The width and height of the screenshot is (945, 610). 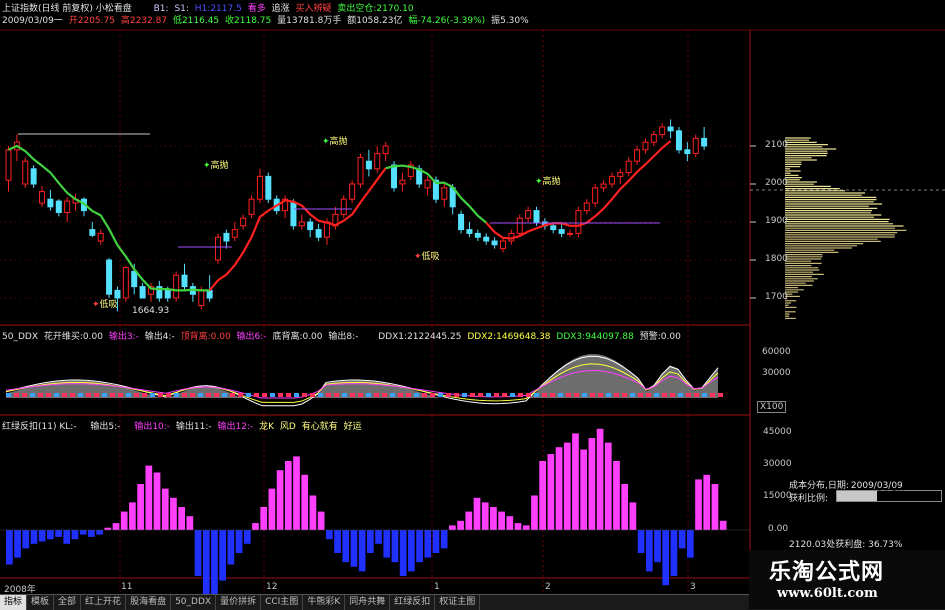 I want to click on sc5-label: 输出5:-, so click(x=105, y=427).